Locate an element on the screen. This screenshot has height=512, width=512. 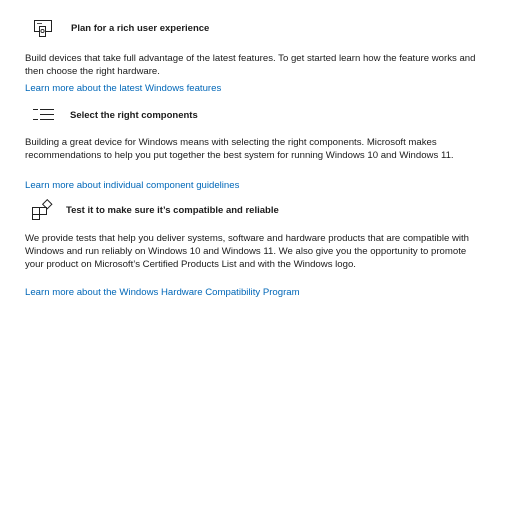
section-components-header: Select the right components is located at coordinates (114, 115).